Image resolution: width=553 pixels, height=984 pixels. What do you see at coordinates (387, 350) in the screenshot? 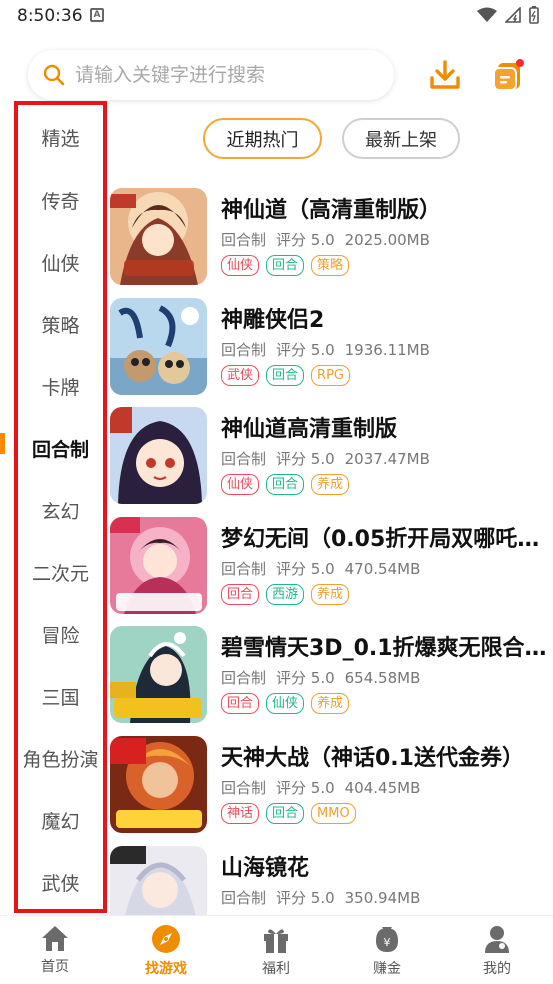
I see `game-size: 1936.11MB` at bounding box center [387, 350].